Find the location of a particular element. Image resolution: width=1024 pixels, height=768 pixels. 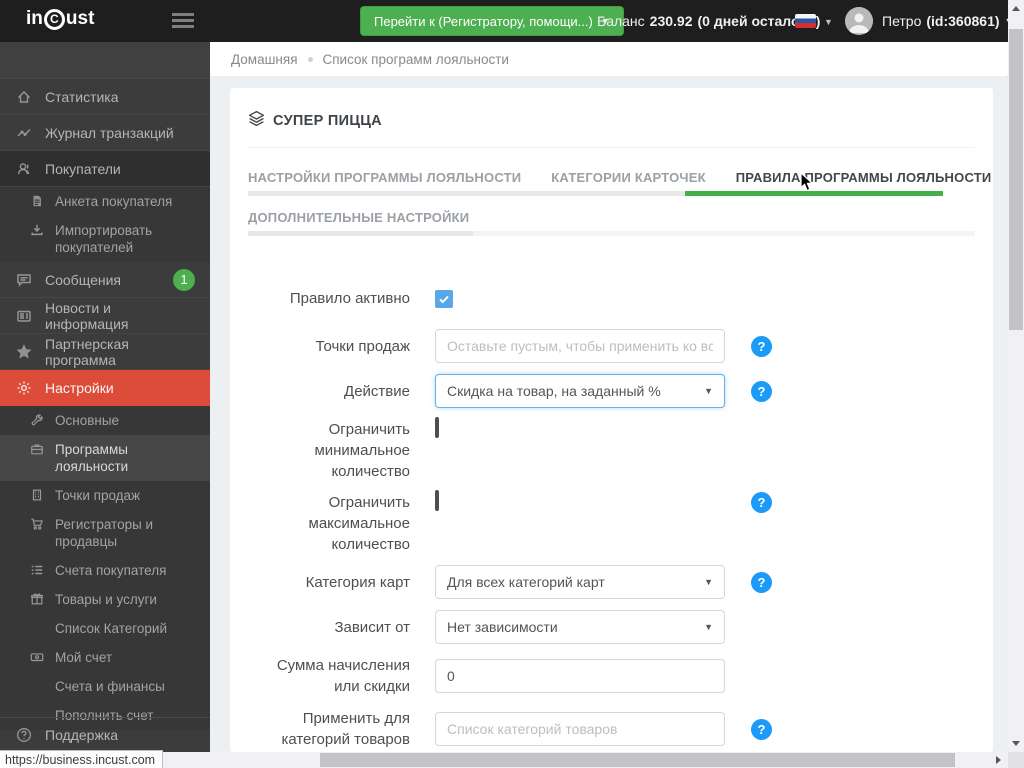

form-row-points-of-sale: Точки продаж ? is located at coordinates (611, 346).